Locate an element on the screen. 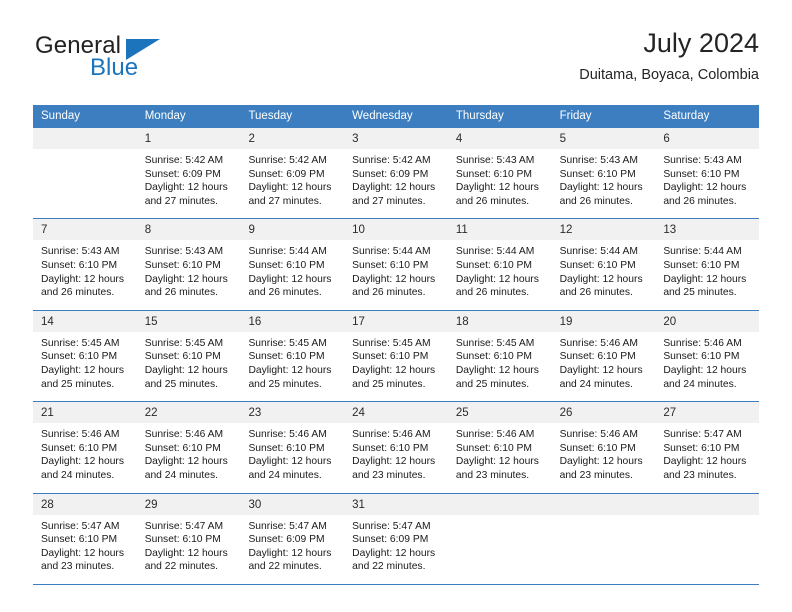 The width and height of the screenshot is (792, 612). day-number: 4 is located at coordinates (500, 138).